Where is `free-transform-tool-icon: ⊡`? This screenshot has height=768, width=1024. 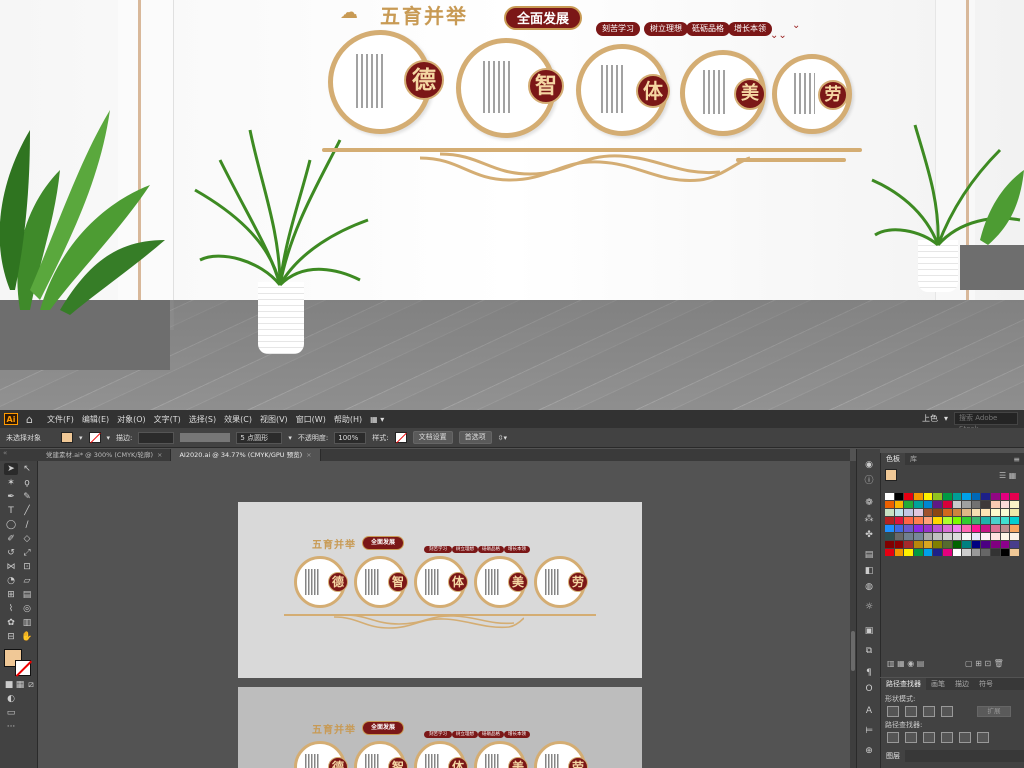
free-transform-tool-icon: ⊡ is located at coordinates (27, 567).